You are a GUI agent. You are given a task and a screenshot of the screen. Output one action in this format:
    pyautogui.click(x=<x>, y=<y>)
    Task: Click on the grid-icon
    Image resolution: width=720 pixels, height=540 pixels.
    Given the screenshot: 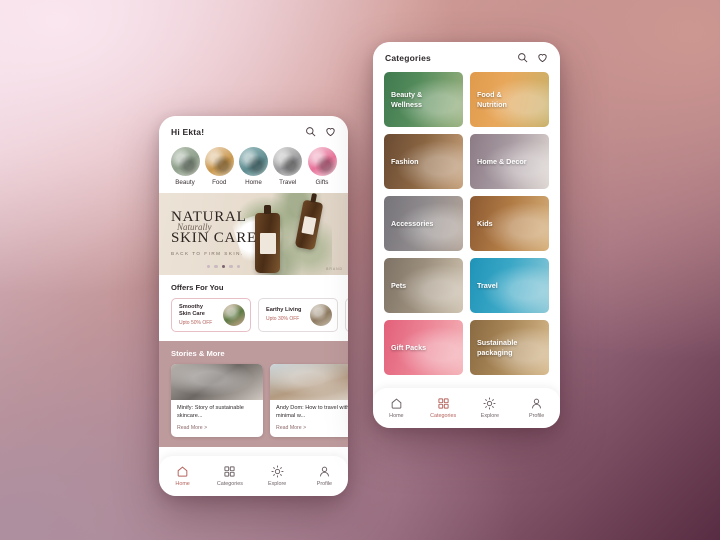 What is the action you would take?
    pyautogui.click(x=229, y=471)
    